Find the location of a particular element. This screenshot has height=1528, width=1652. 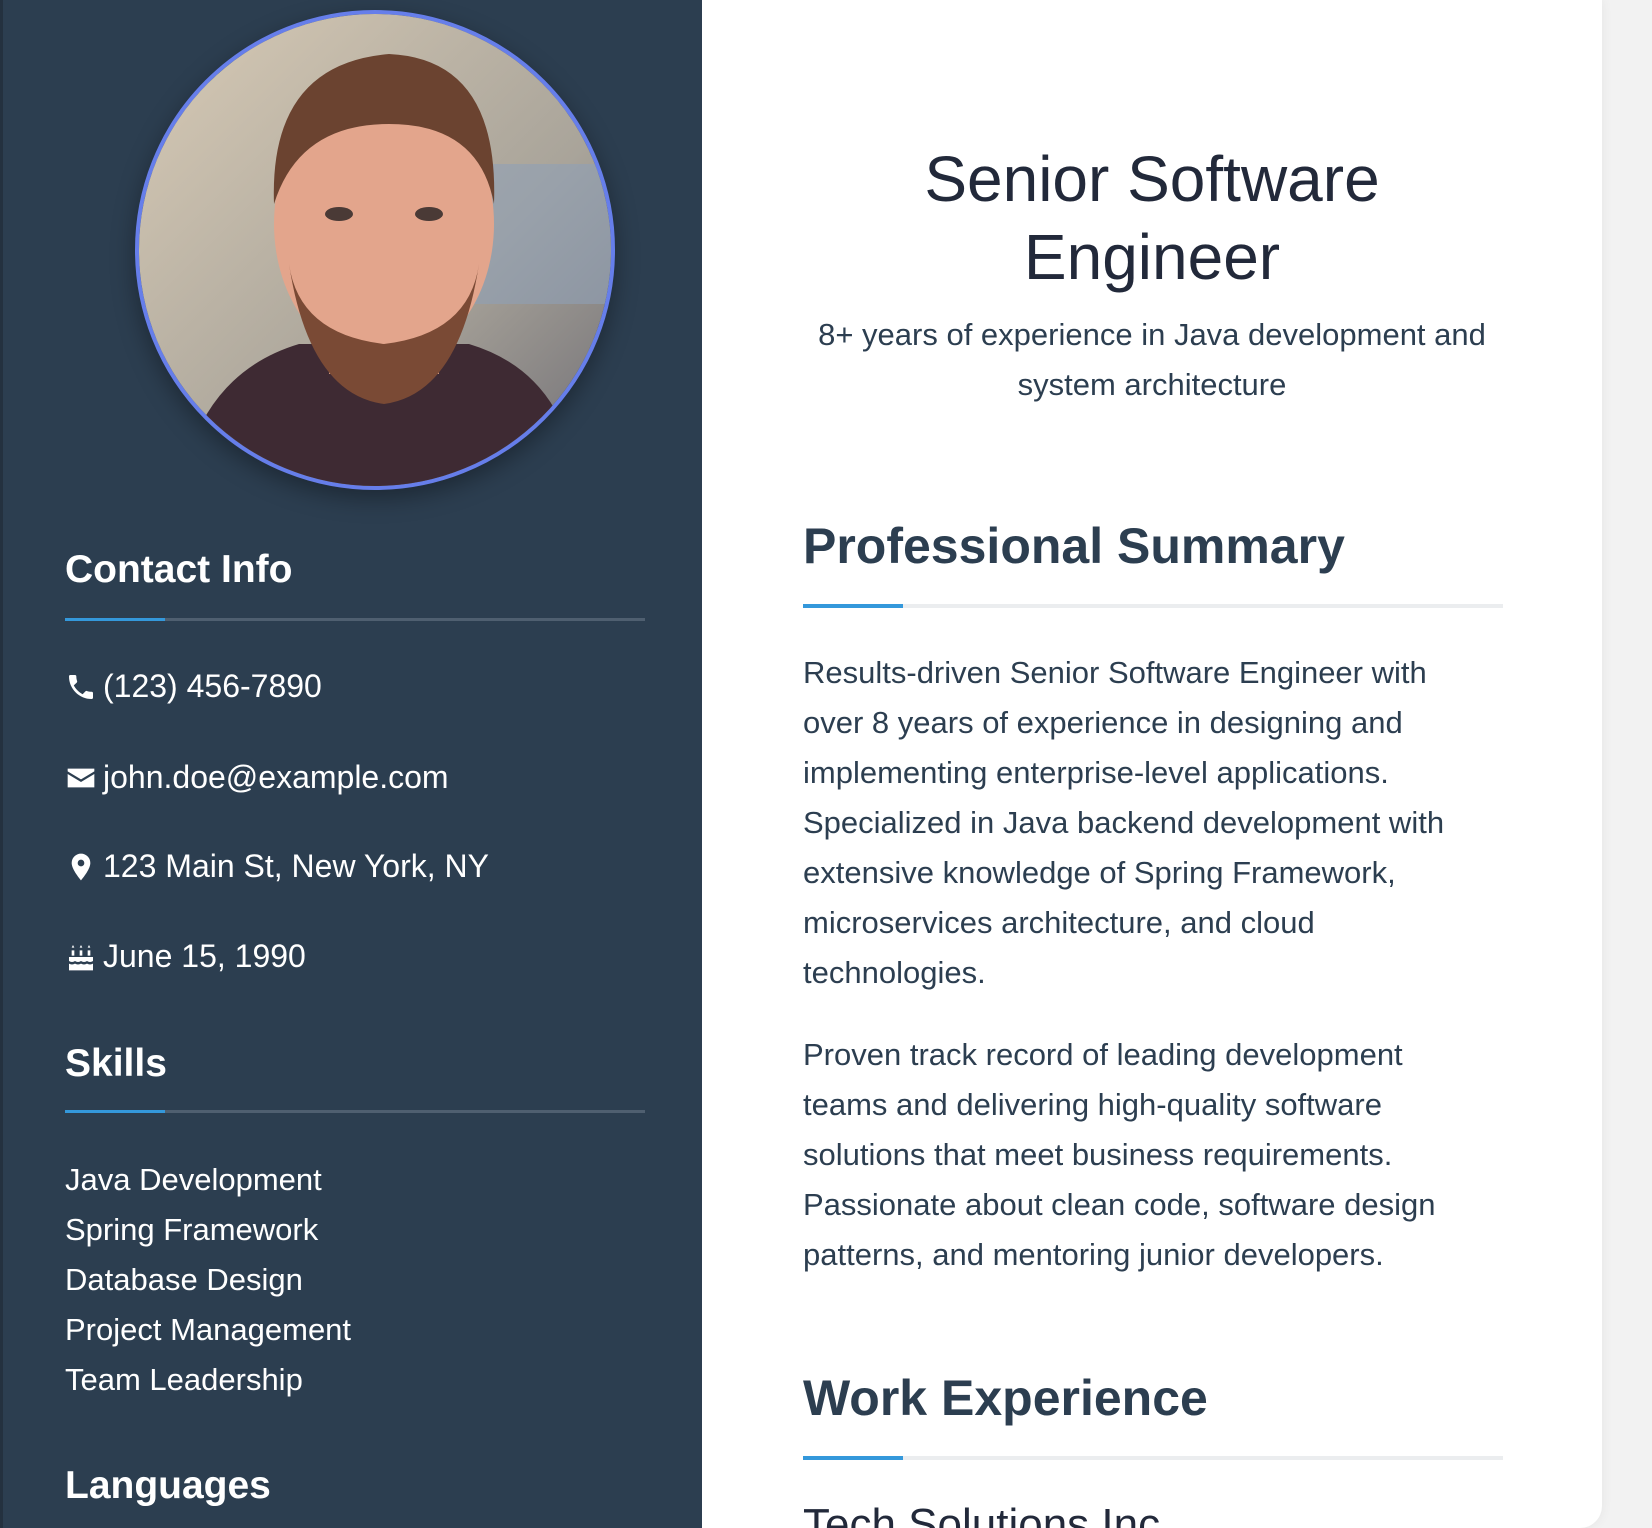

experience-divider is located at coordinates (1153, 1458).